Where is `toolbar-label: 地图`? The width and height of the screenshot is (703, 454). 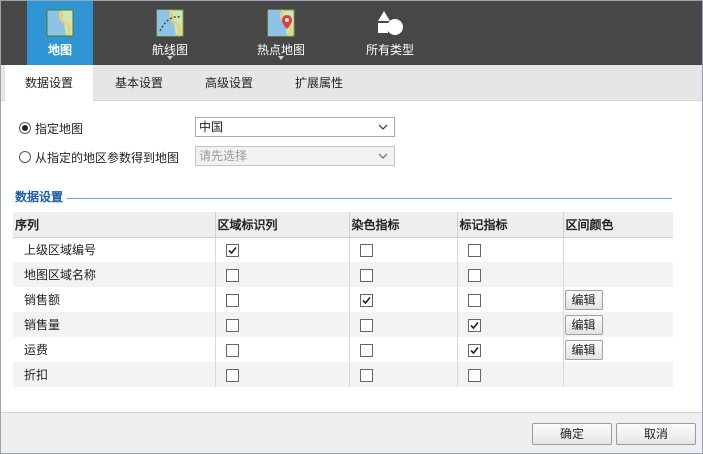
toolbar-label: 地图 is located at coordinates (59, 50).